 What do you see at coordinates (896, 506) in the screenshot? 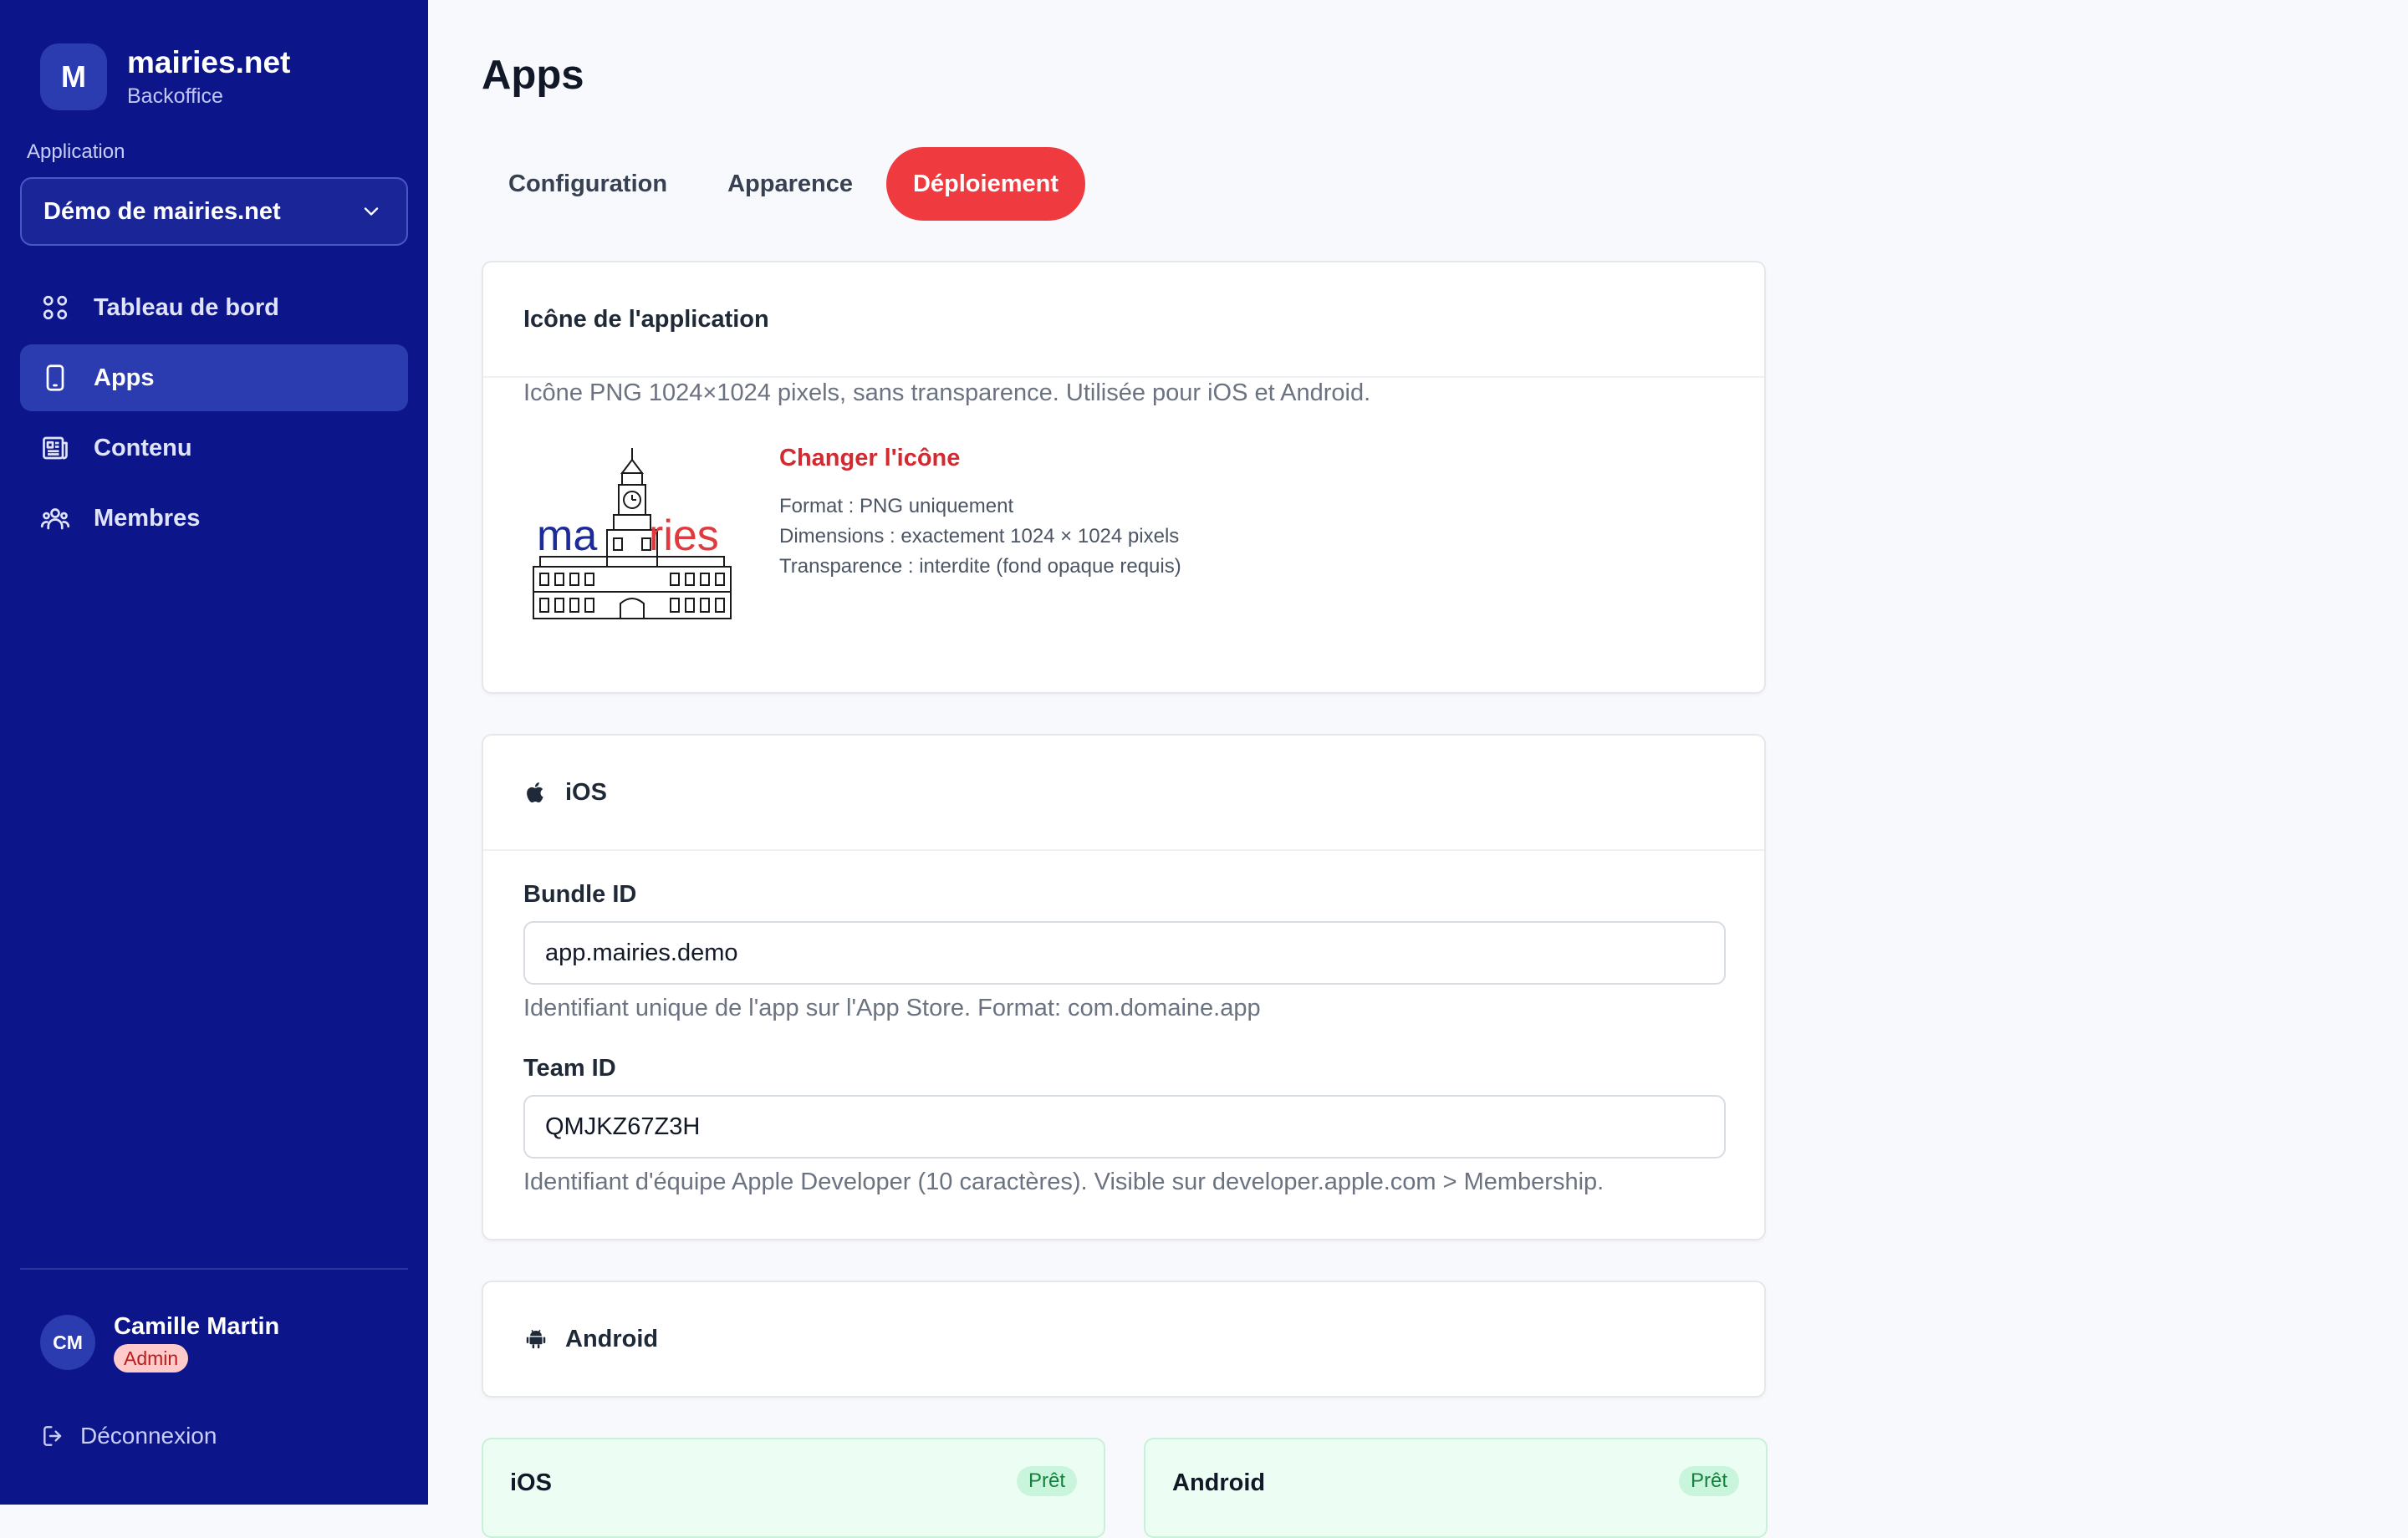
I see `icon-spec-format: Format : PNG uniquement` at bounding box center [896, 506].